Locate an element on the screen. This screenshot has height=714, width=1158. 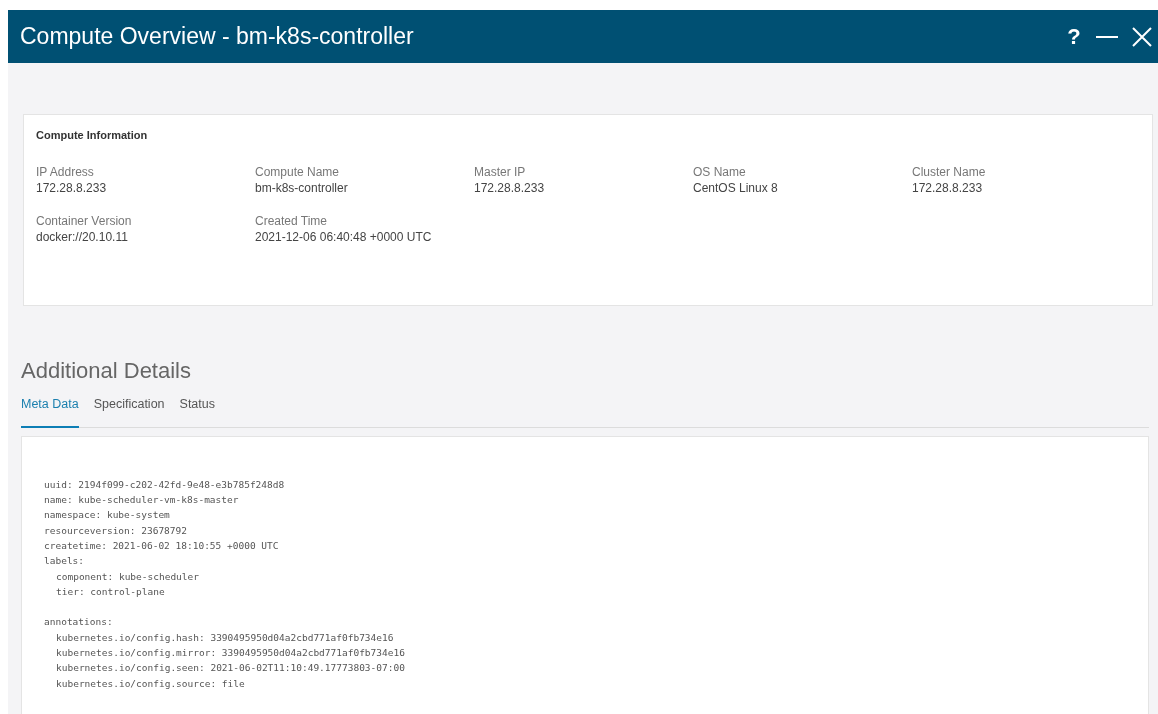
code-line: labels: is located at coordinates (64, 561).